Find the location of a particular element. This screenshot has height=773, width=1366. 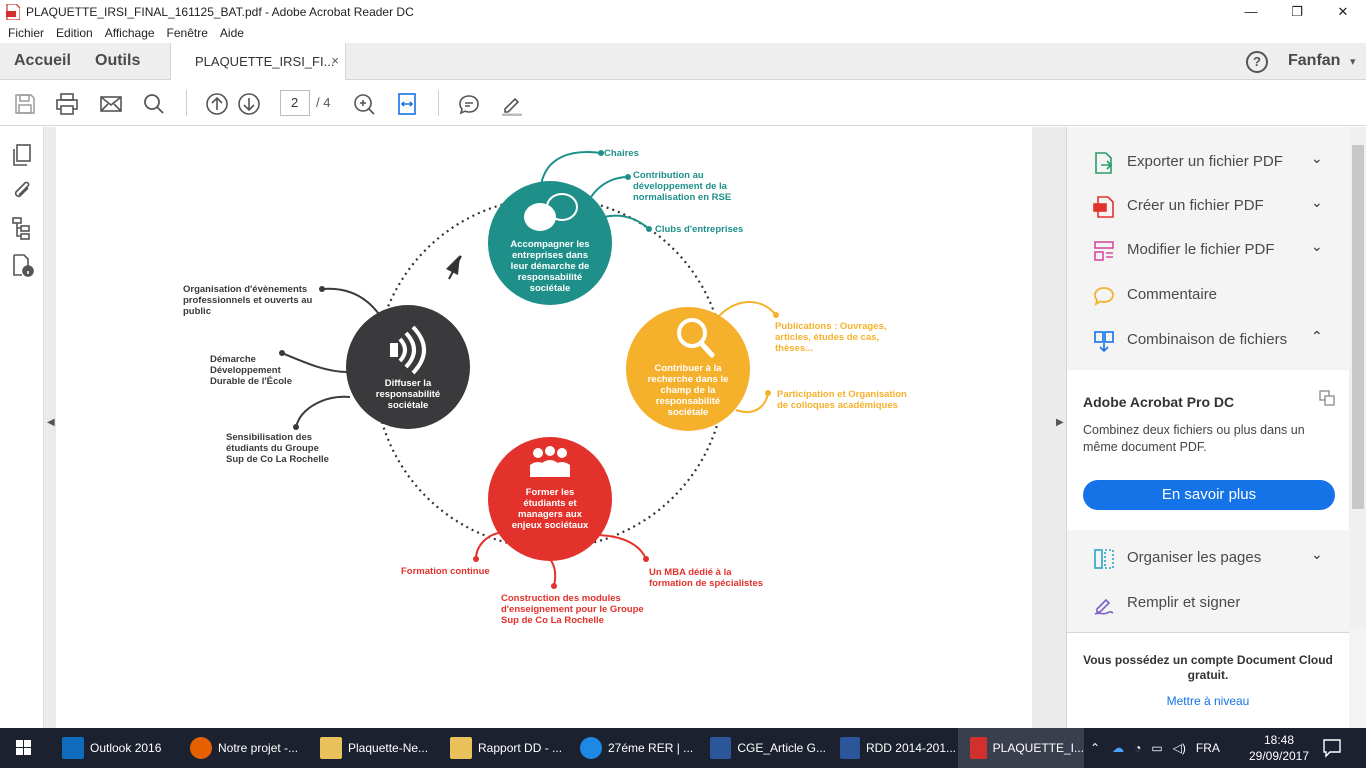

zoom-icon is located at coordinates (364, 104).